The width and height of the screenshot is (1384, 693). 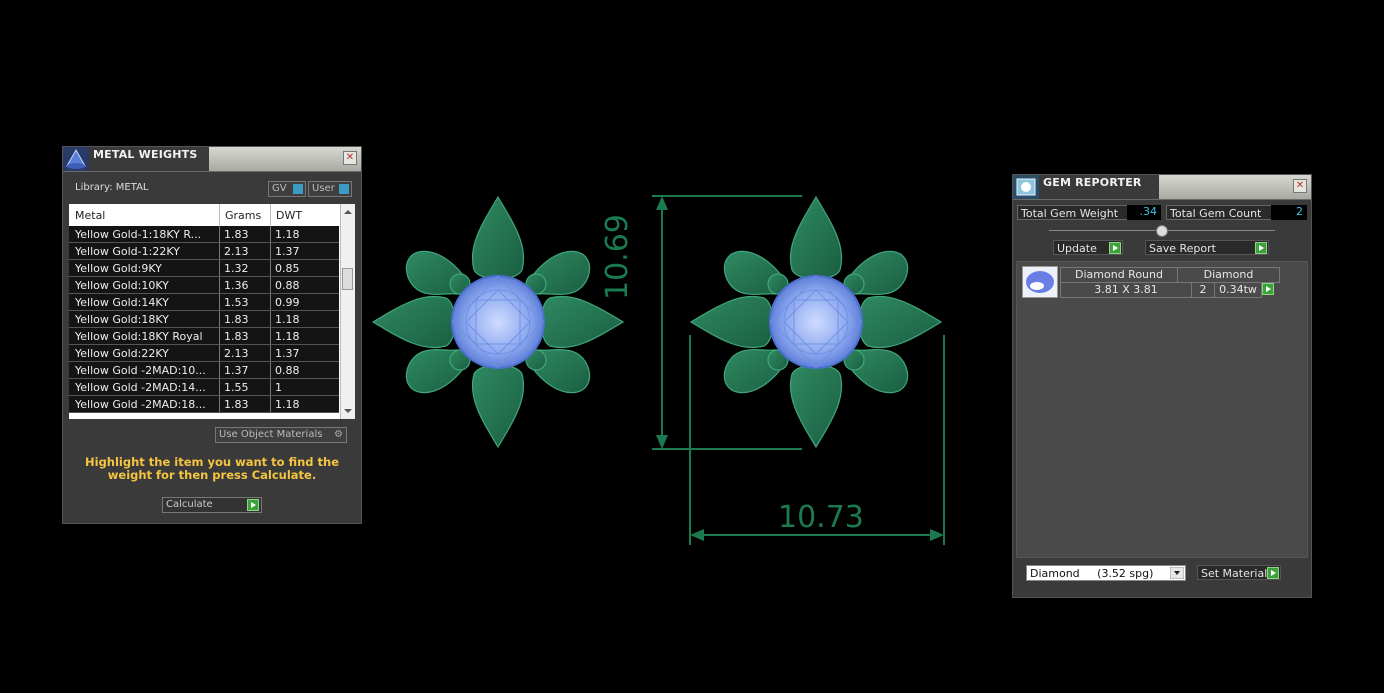 What do you see at coordinates (338, 434) in the screenshot?
I see `settings-icon: ⚙` at bounding box center [338, 434].